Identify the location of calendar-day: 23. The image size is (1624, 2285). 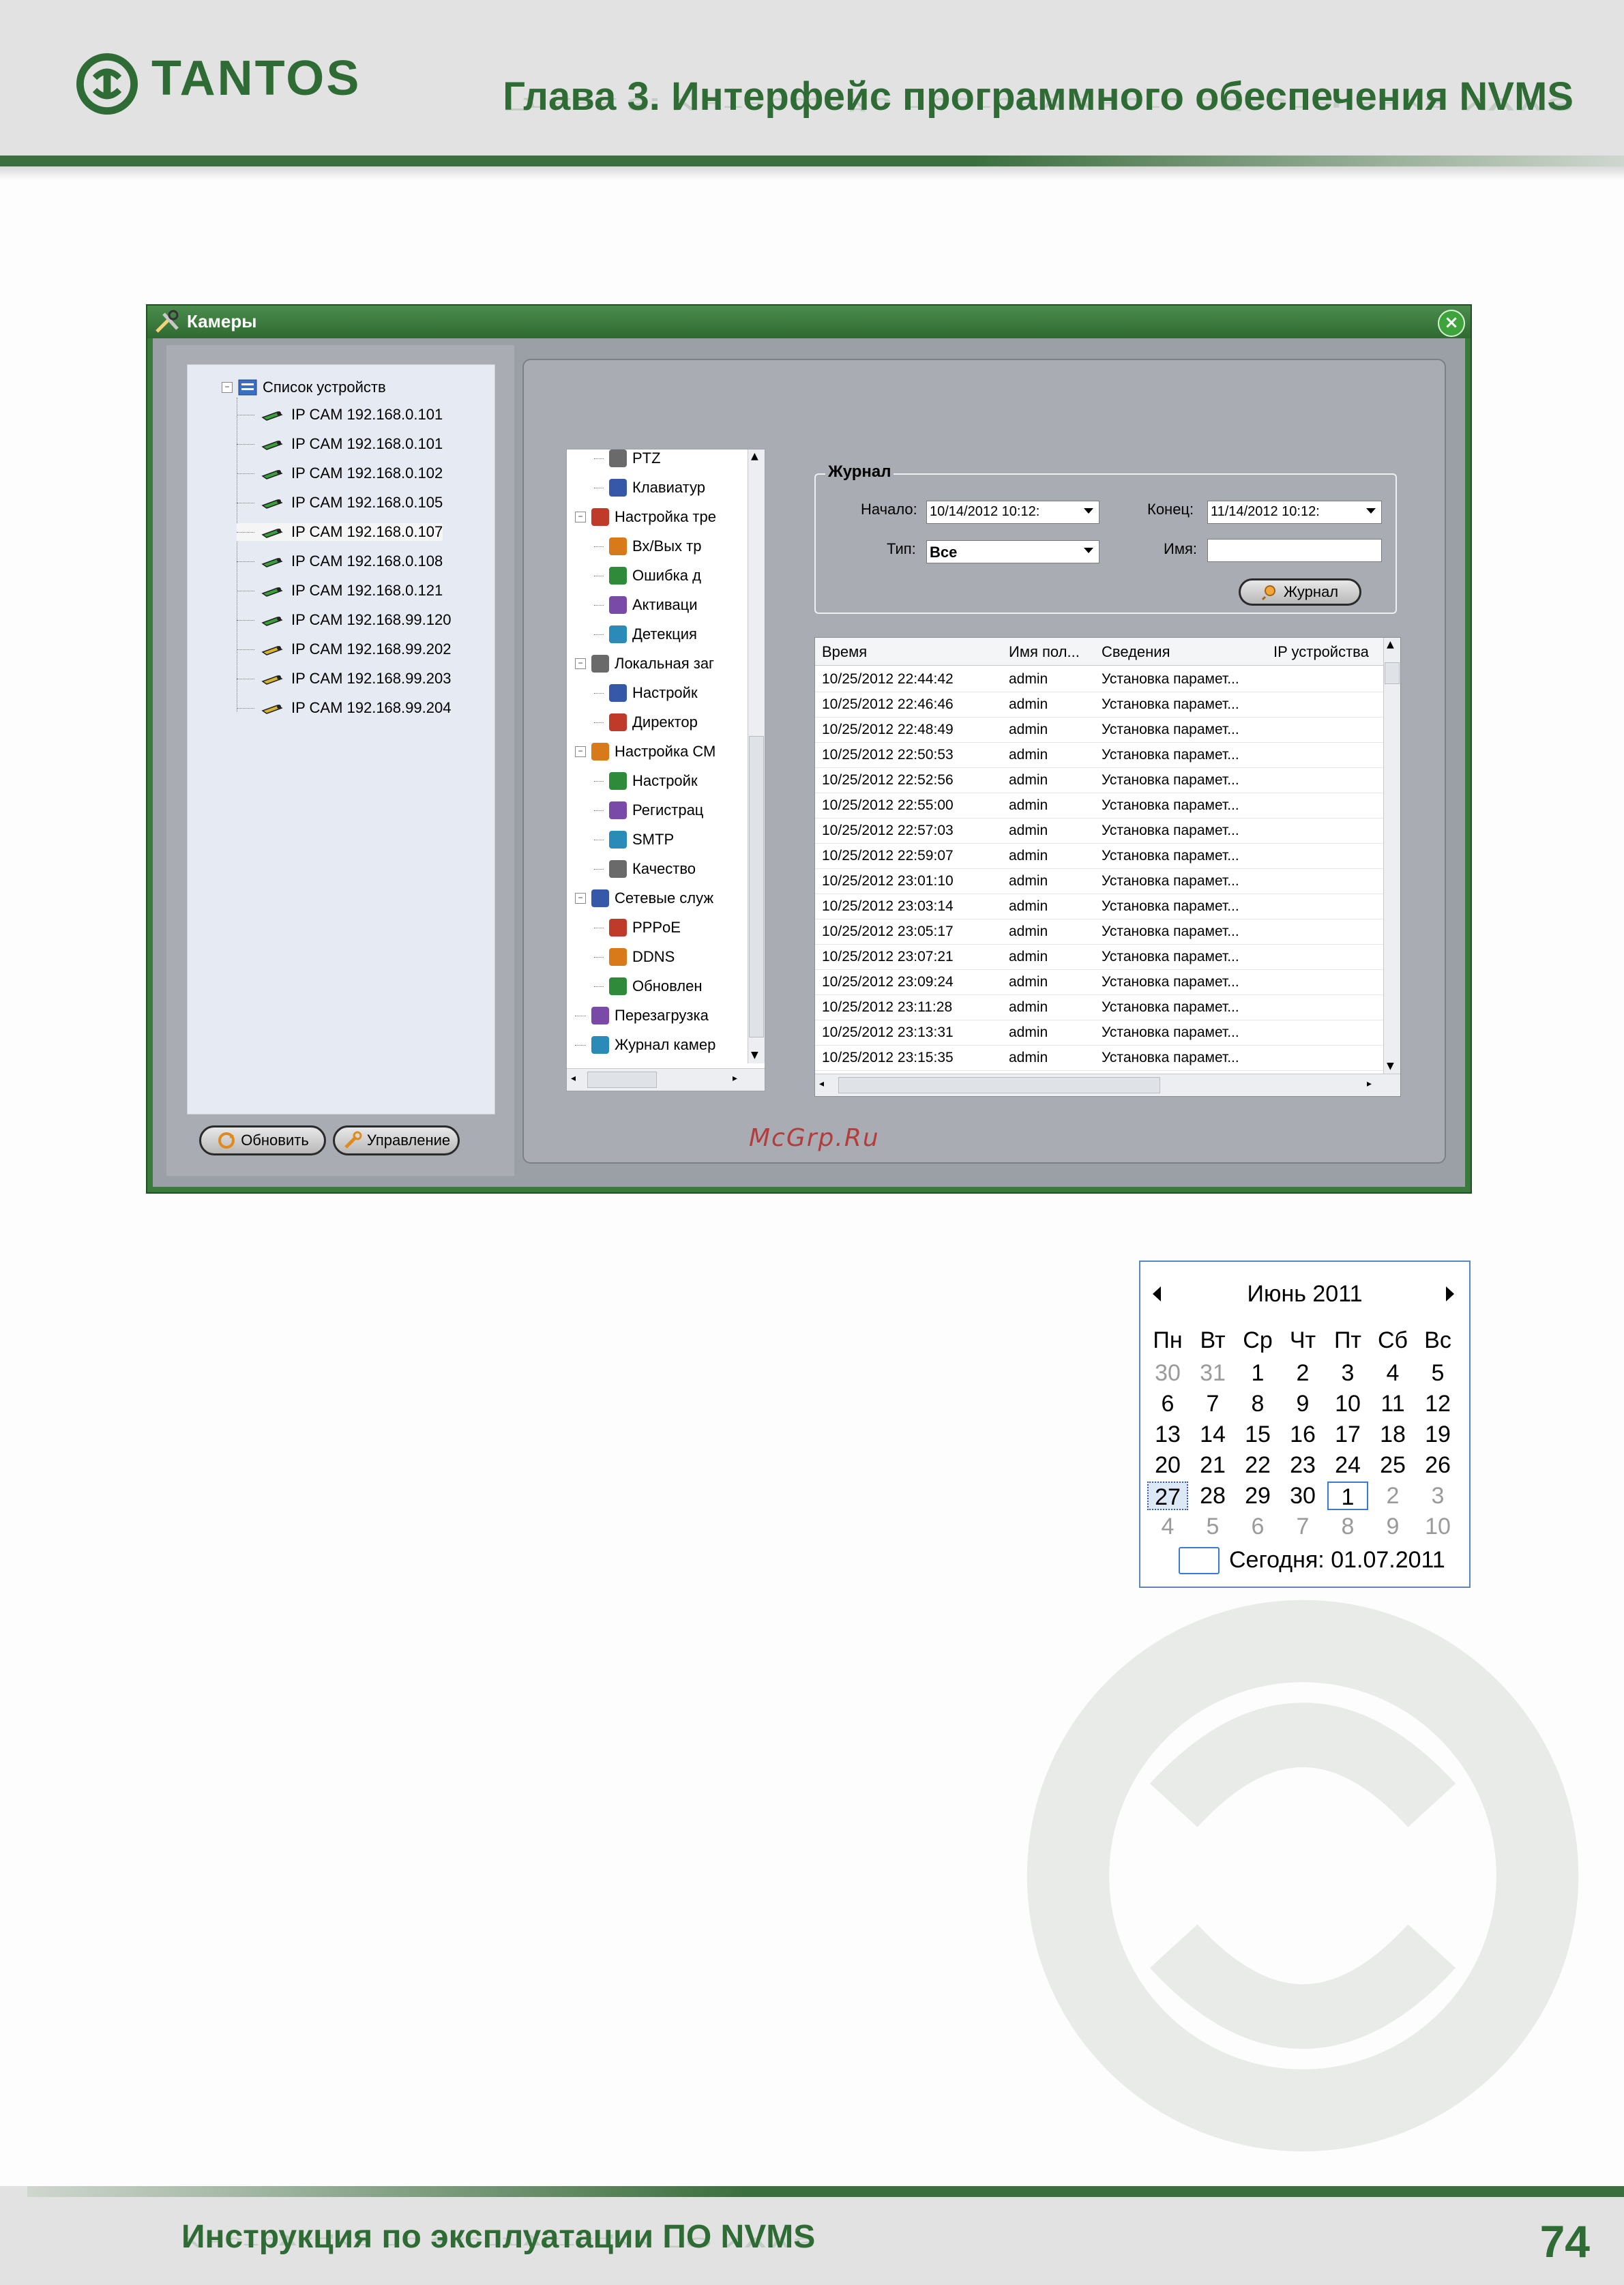
(1302, 1465).